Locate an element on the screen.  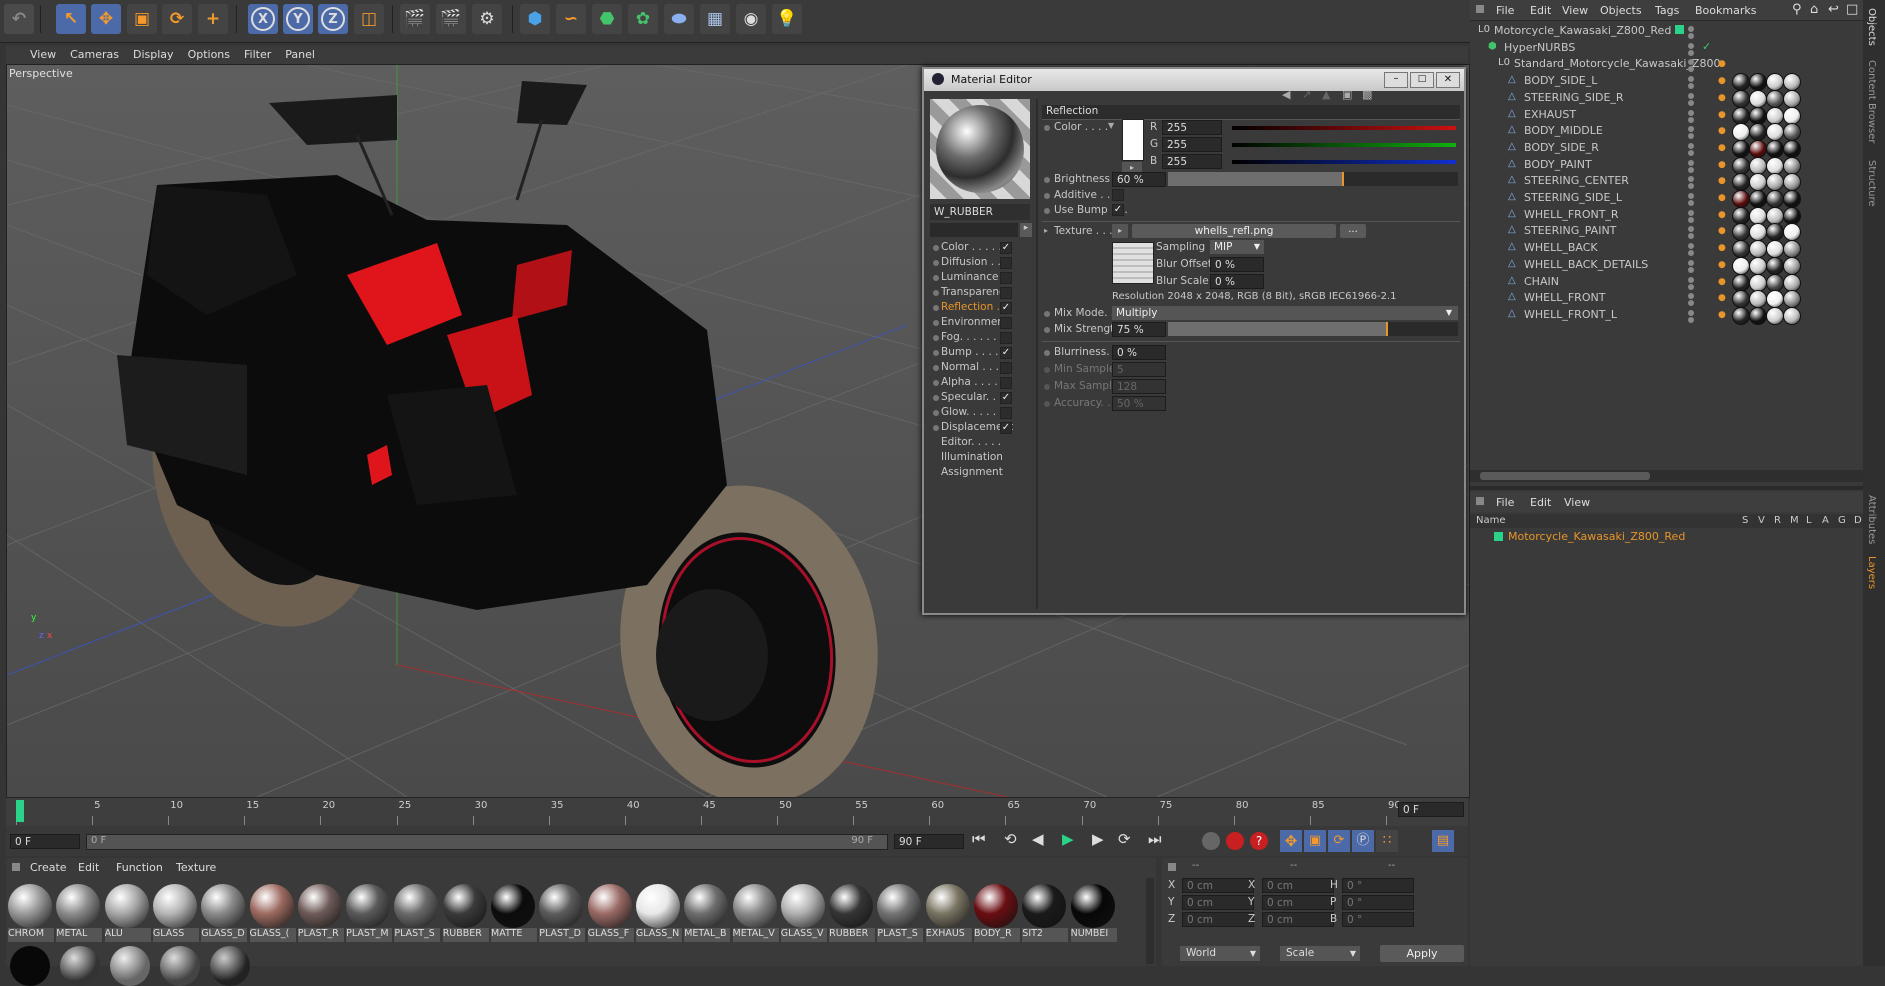
menu-filter: Filter is located at coordinates (257, 54).